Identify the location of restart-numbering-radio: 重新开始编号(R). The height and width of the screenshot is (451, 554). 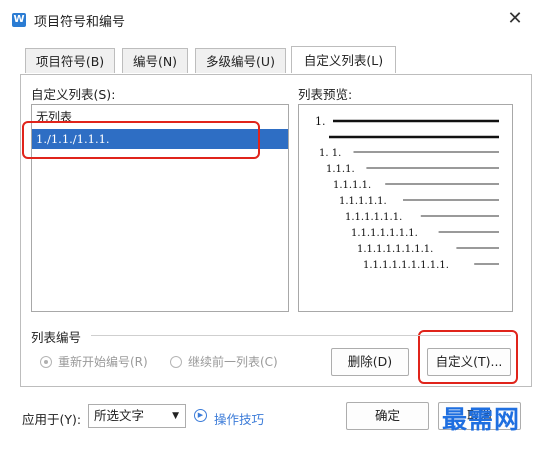
(94, 362).